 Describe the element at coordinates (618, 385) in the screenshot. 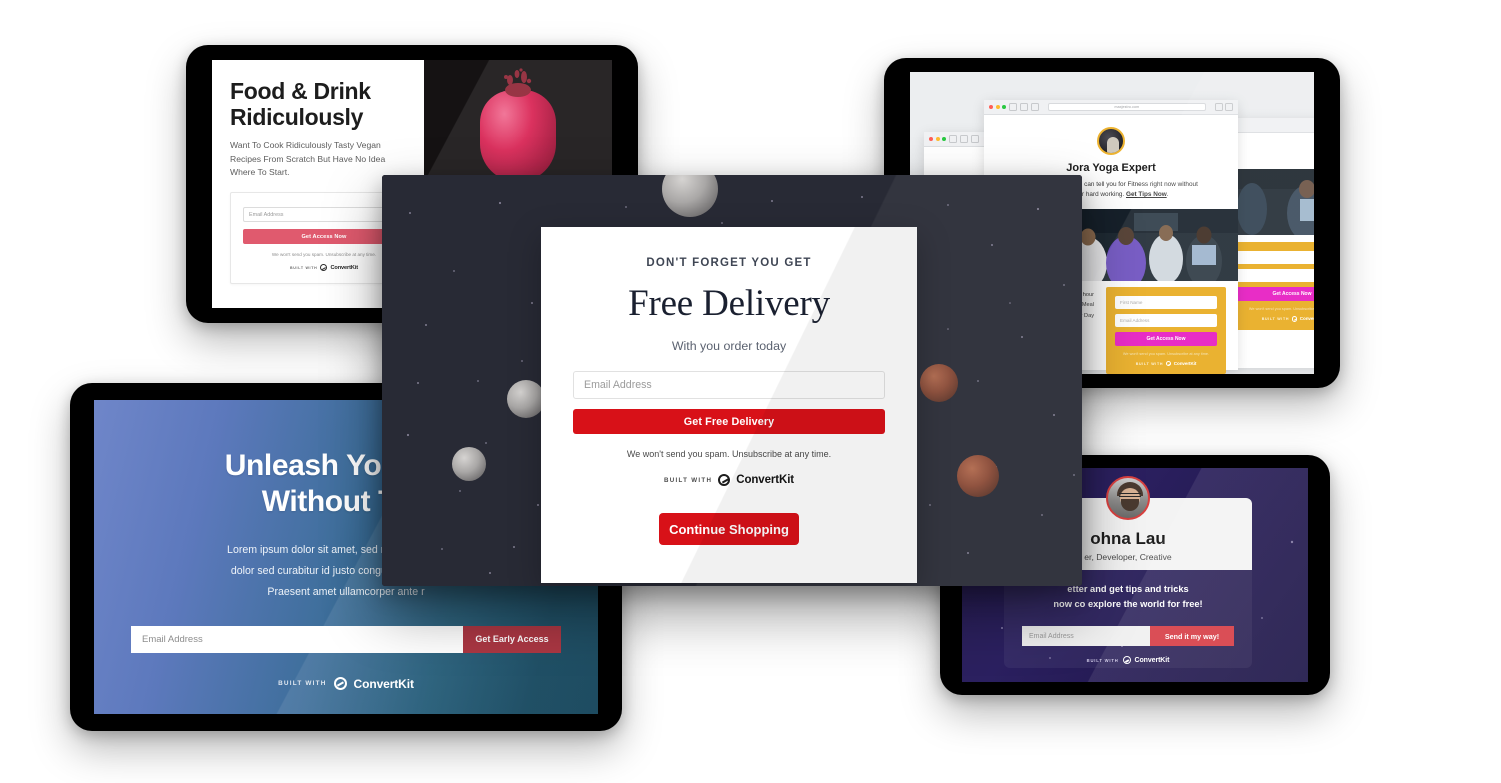

I see `free-delivery-email-placeholder: Email Address` at that location.